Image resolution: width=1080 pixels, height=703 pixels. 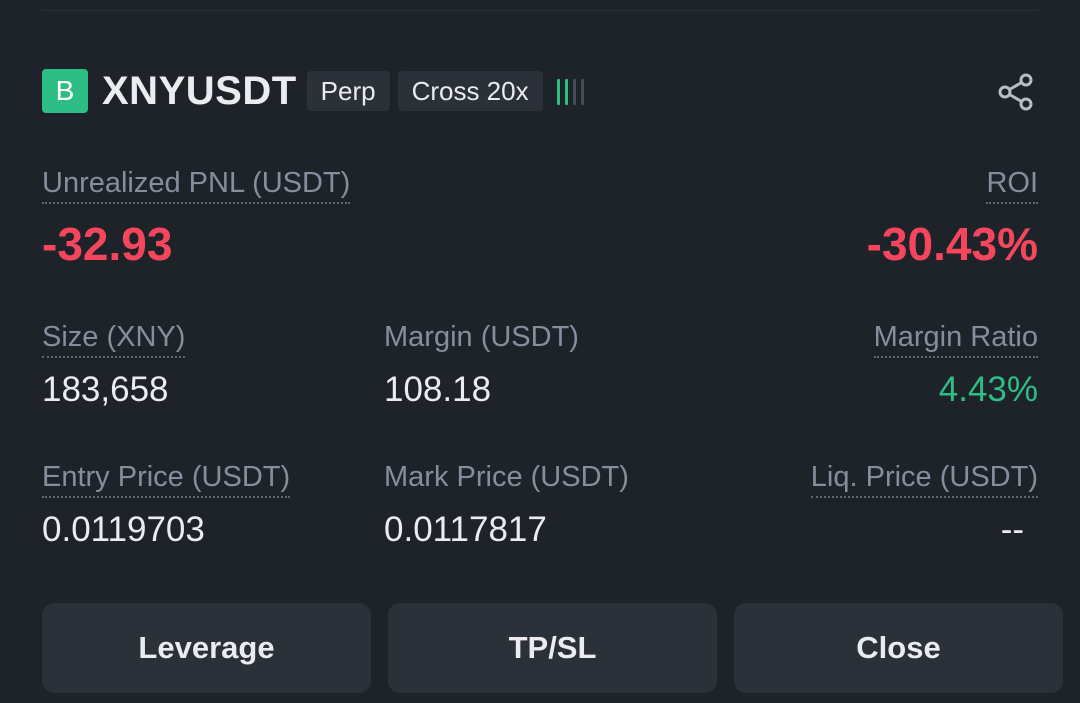 What do you see at coordinates (481, 337) in the screenshot?
I see `margin-label: Margin (USDT)` at bounding box center [481, 337].